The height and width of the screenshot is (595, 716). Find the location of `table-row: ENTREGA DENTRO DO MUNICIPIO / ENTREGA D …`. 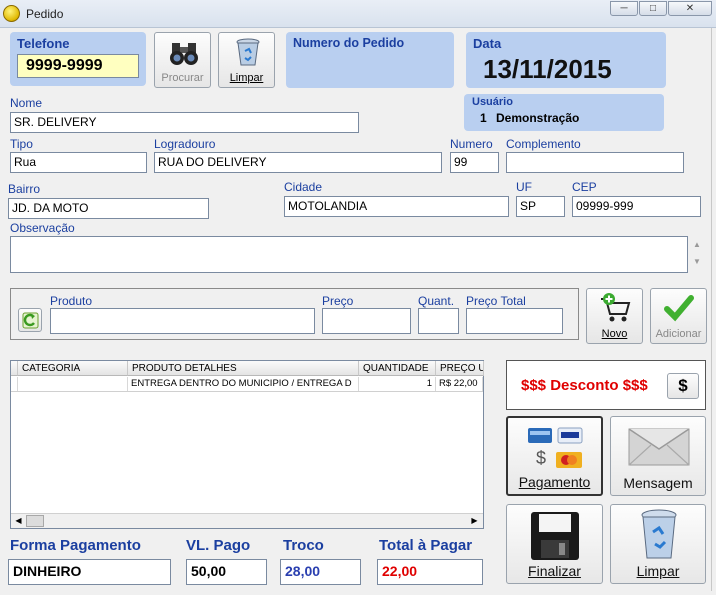

table-row: ENTREGA DENTRO DO MUNICIPIO / ENTREGA D … is located at coordinates (247, 384).